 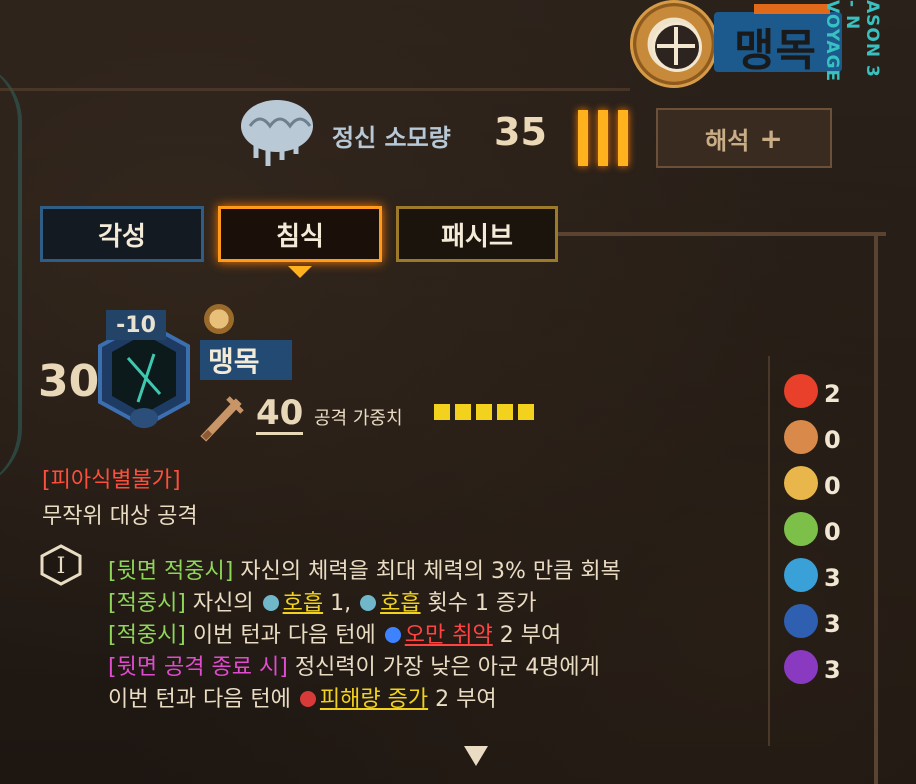 I want to click on coin-number: I, so click(x=61, y=566).